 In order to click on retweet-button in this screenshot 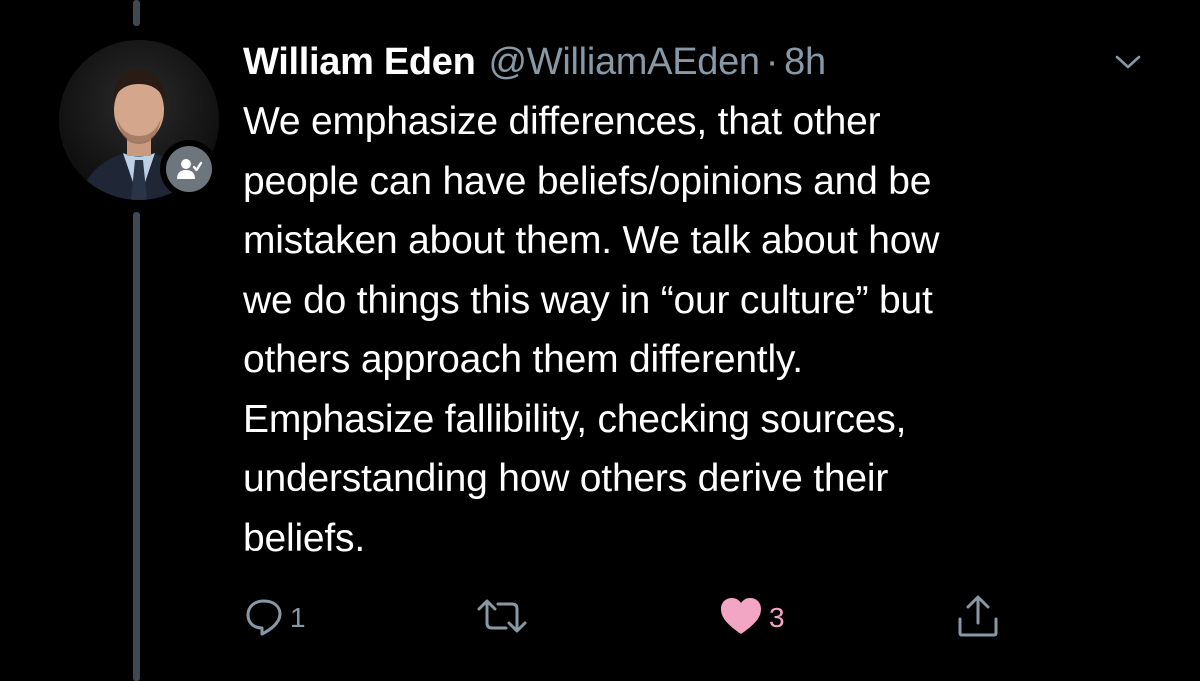, I will do `click(504, 618)`.